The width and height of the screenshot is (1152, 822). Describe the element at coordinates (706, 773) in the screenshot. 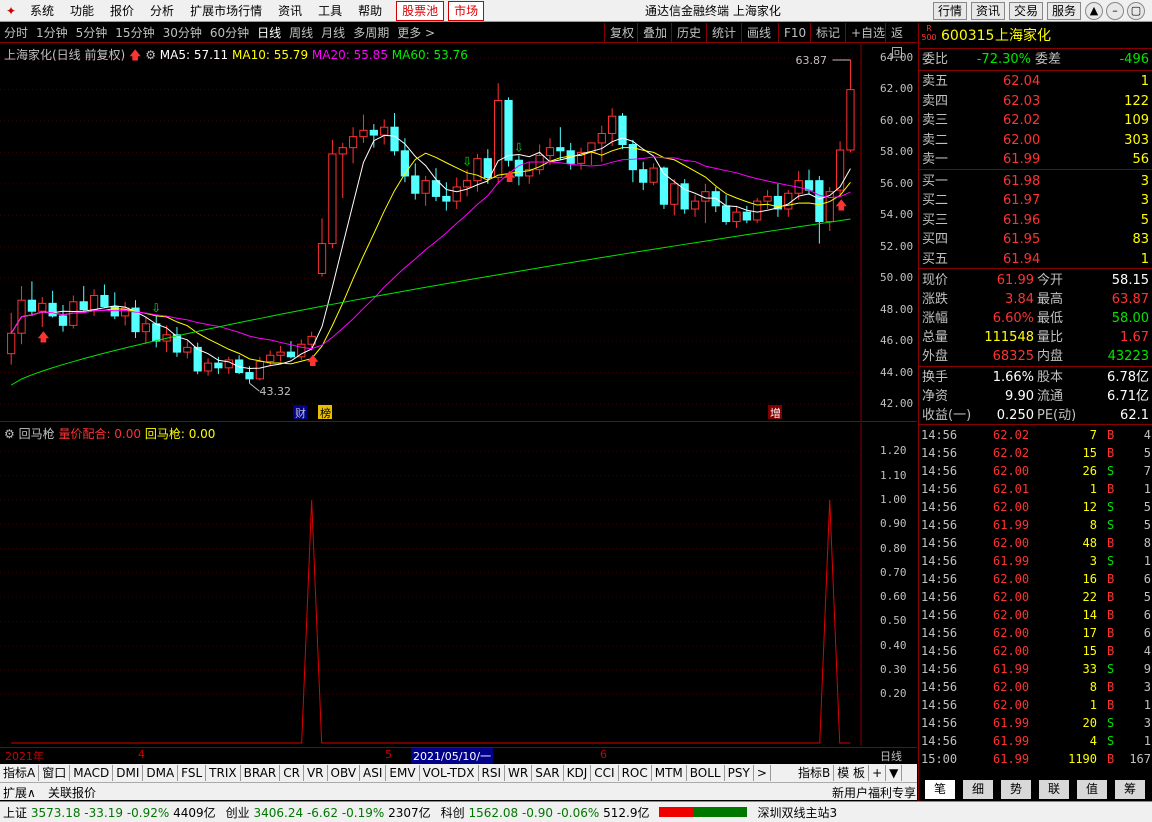

I see `indicator-tab-21: BOLL` at that location.